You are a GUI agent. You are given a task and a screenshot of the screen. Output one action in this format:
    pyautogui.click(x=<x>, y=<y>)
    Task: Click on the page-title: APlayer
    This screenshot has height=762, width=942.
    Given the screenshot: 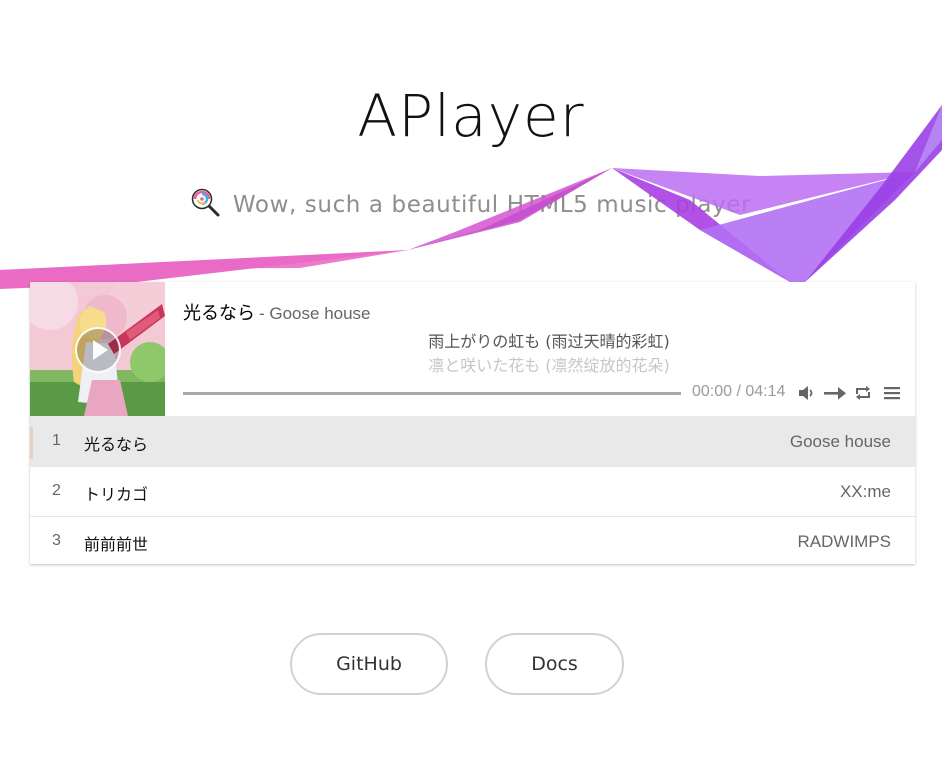 What is the action you would take?
    pyautogui.click(x=471, y=116)
    